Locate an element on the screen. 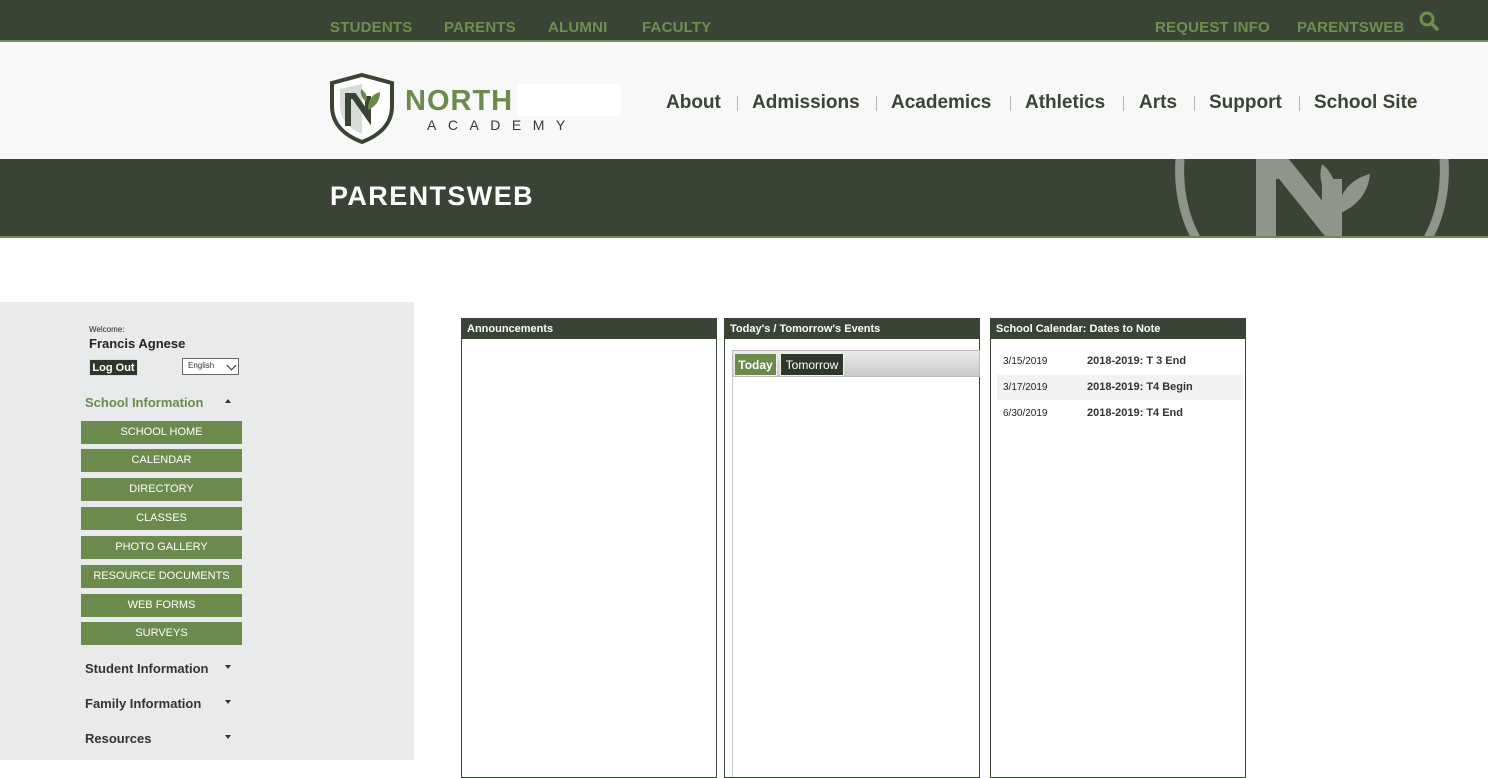  topnav-parents-link: PARENTS is located at coordinates (480, 27).